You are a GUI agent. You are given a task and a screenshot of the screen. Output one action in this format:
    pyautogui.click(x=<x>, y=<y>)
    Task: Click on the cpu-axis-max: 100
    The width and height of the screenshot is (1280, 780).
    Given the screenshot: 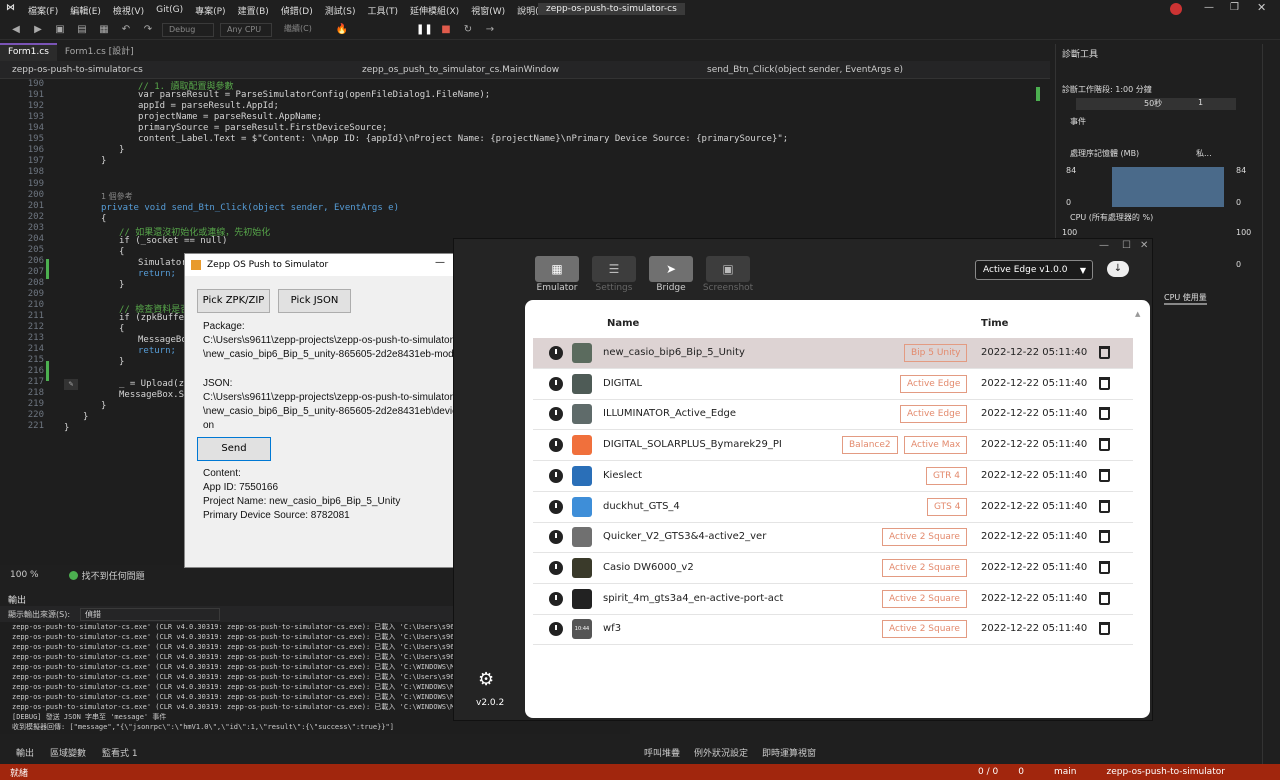 What is the action you would take?
    pyautogui.click(x=1070, y=232)
    